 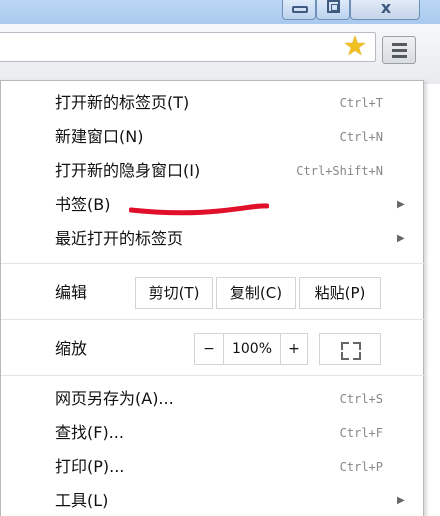 What do you see at coordinates (71, 348) in the screenshot?
I see `zoom-label: 缩放` at bounding box center [71, 348].